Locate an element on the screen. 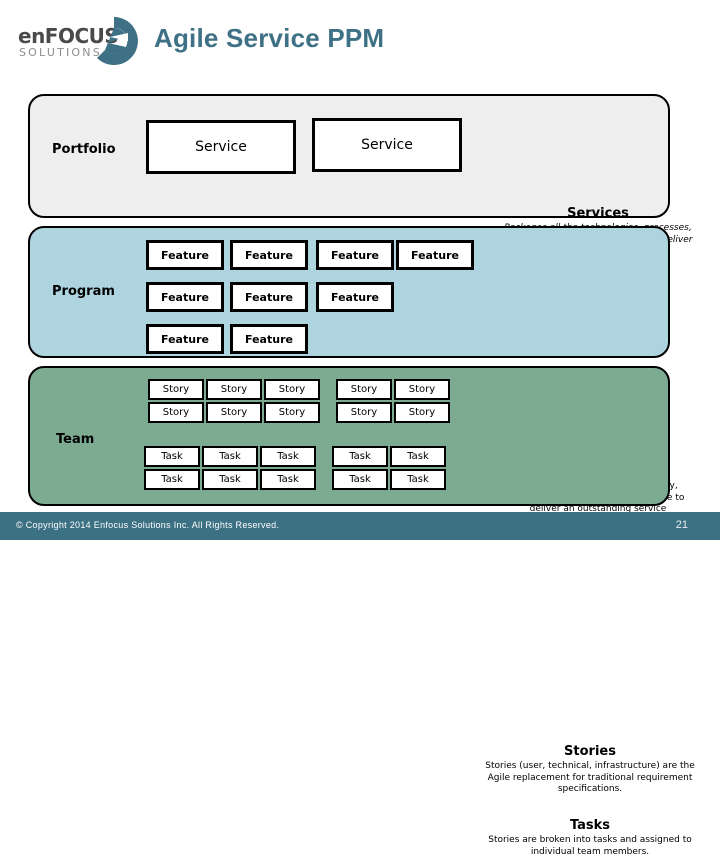 Image resolution: width=720 pixels, height=858 pixels. team-band-label: Team is located at coordinates (75, 439).